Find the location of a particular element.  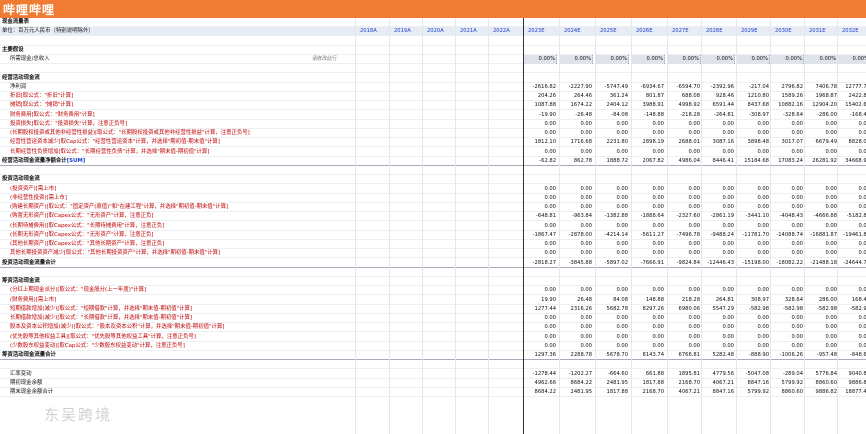

value-cell: 26281.92 is located at coordinates (821, 161).